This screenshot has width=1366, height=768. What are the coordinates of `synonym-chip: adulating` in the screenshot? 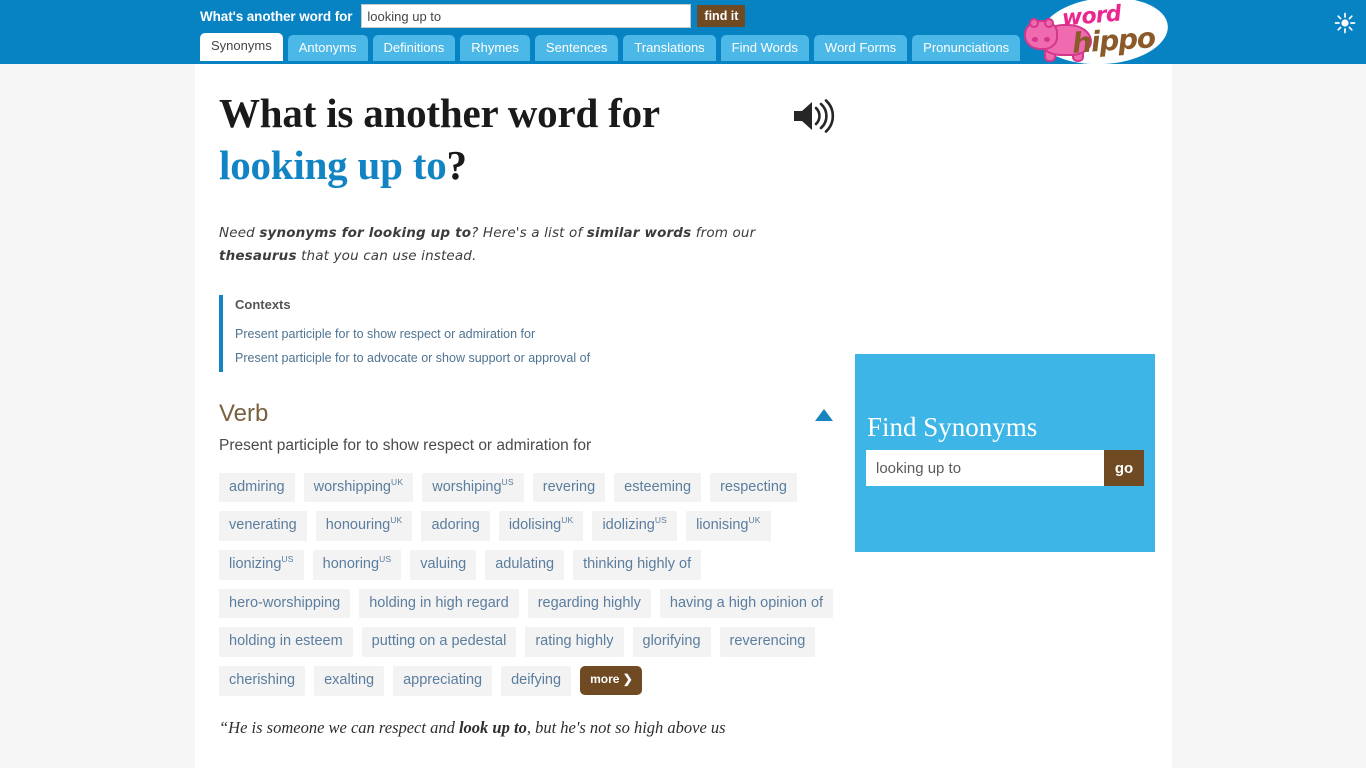 It's located at (525, 564).